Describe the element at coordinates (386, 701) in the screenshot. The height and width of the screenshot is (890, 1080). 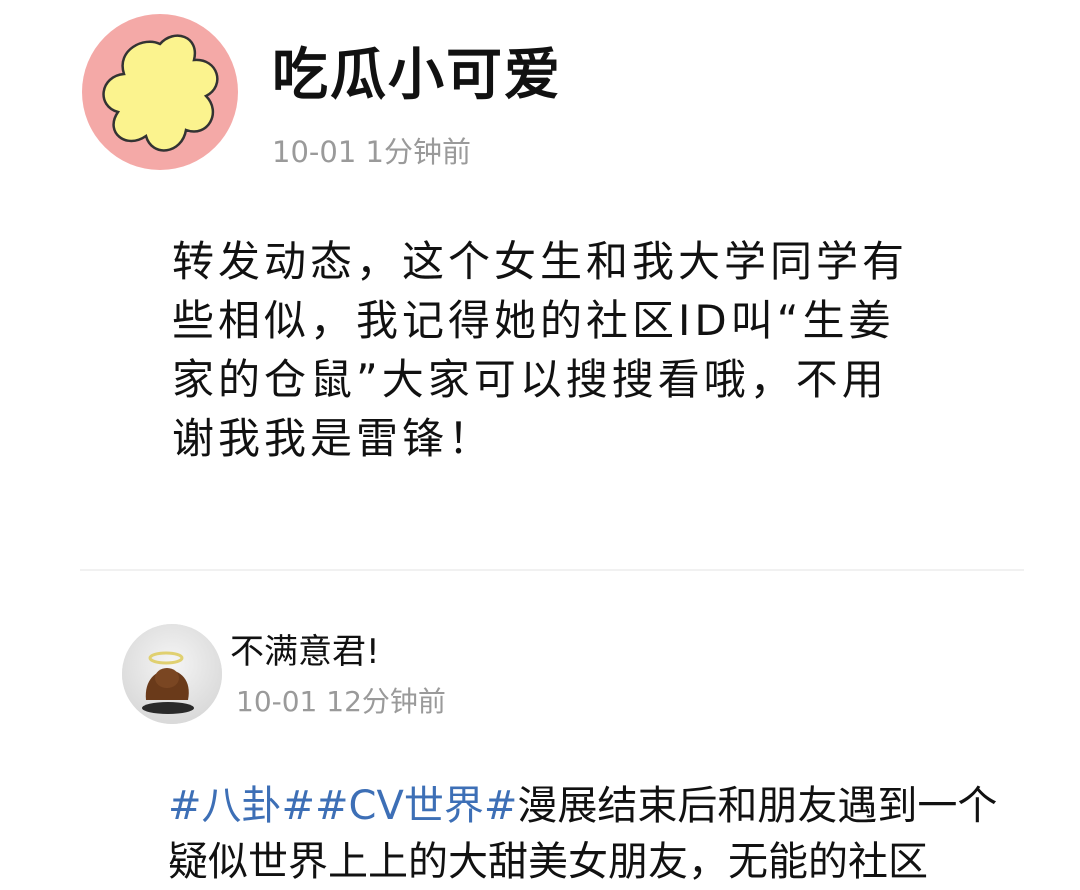
I see `post-relative-time: 12分钟前` at that location.